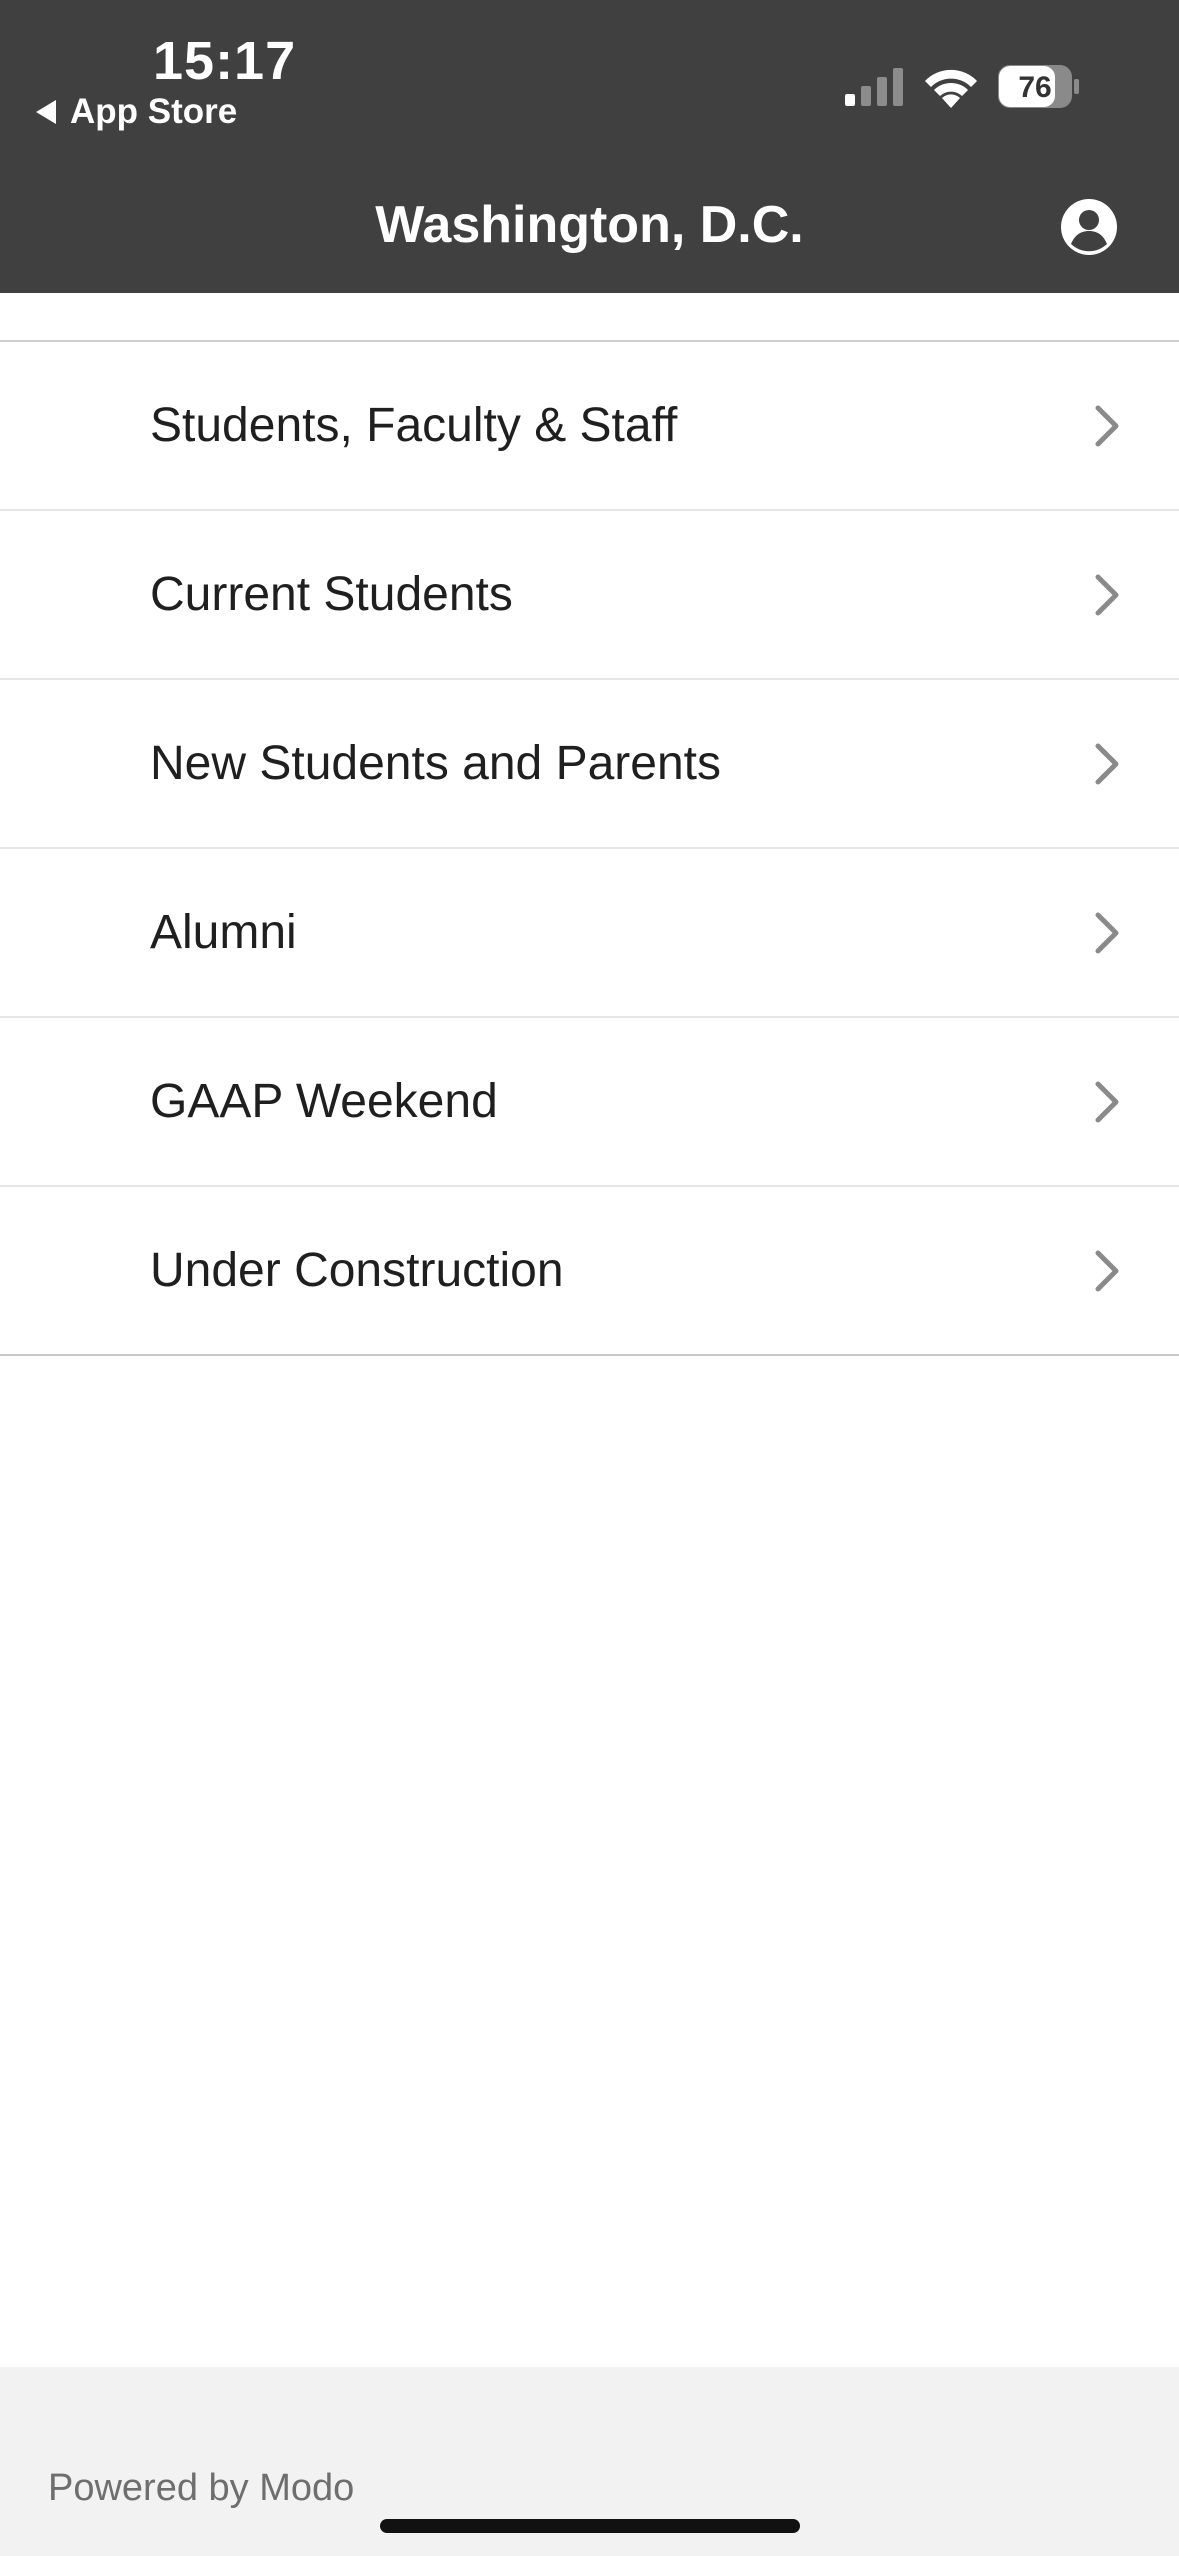 This screenshot has height=2556, width=1179. Describe the element at coordinates (1089, 227) in the screenshot. I see `account-circle-icon` at that location.